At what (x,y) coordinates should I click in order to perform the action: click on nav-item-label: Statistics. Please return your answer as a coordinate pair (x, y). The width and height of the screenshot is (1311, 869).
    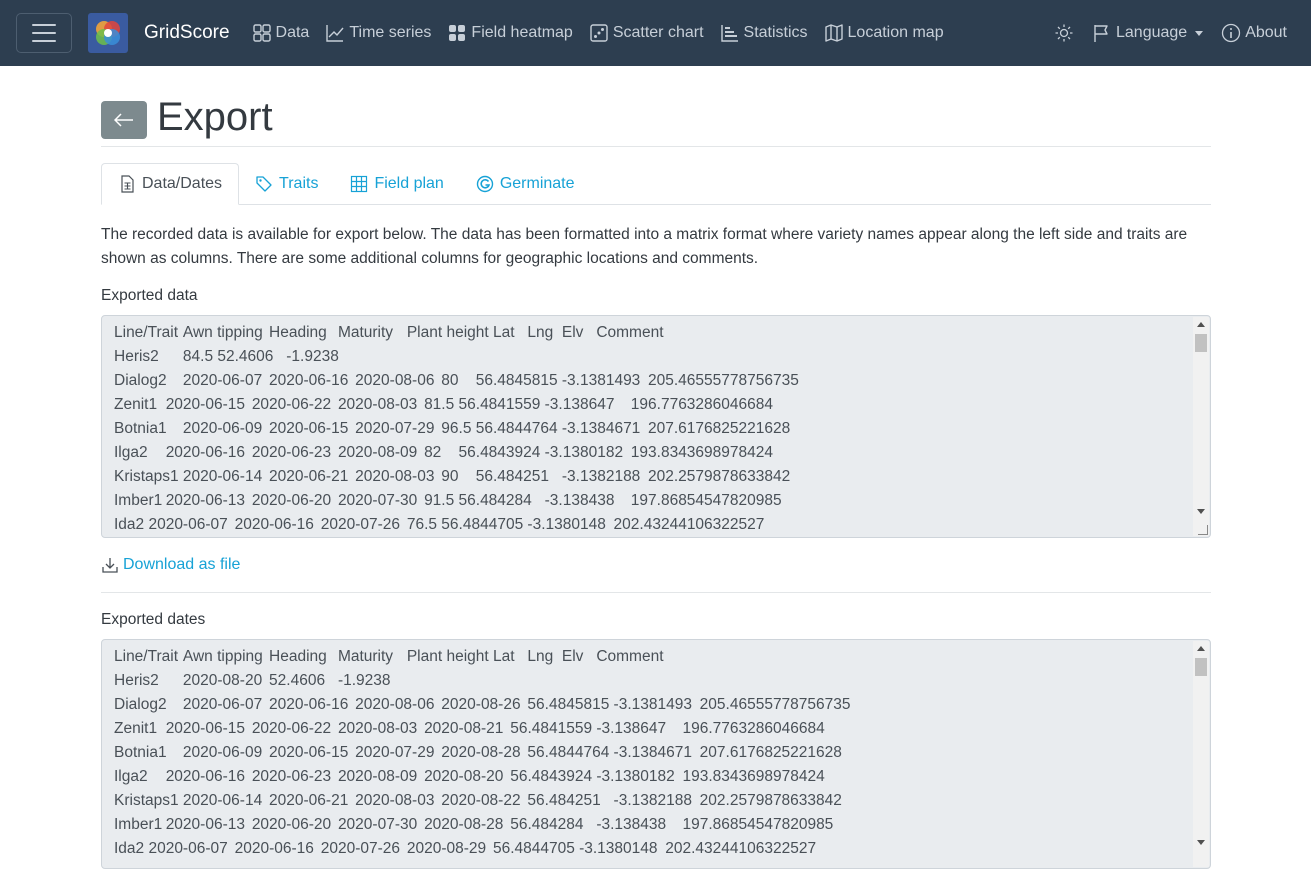
    Looking at the image, I should click on (775, 32).